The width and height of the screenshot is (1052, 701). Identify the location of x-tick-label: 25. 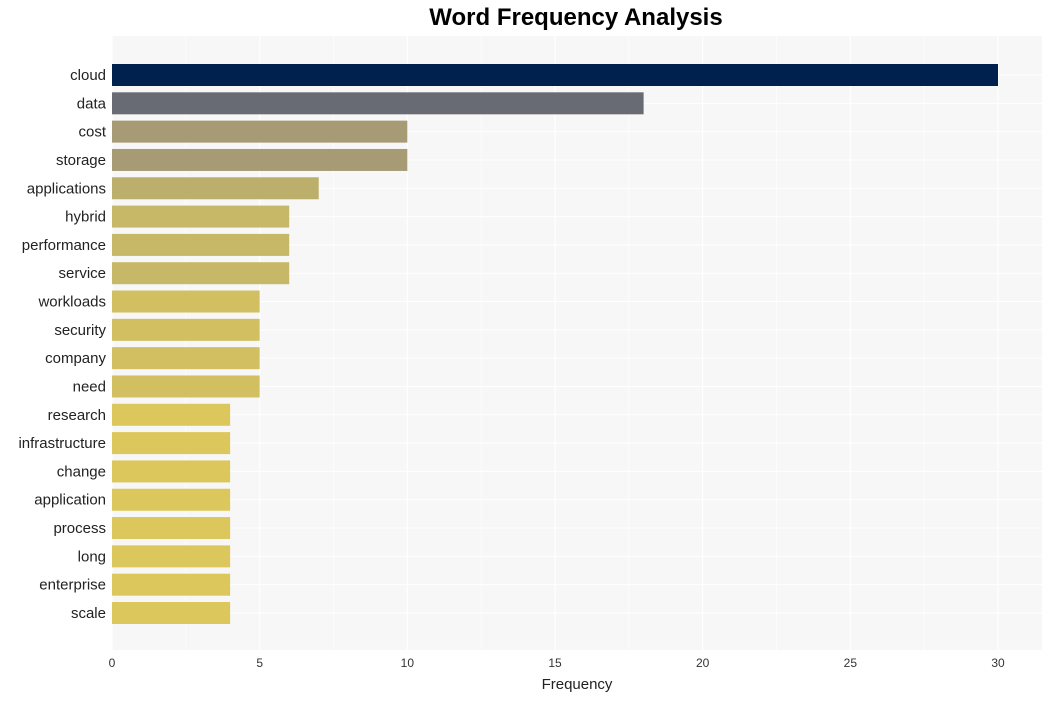
(851, 663).